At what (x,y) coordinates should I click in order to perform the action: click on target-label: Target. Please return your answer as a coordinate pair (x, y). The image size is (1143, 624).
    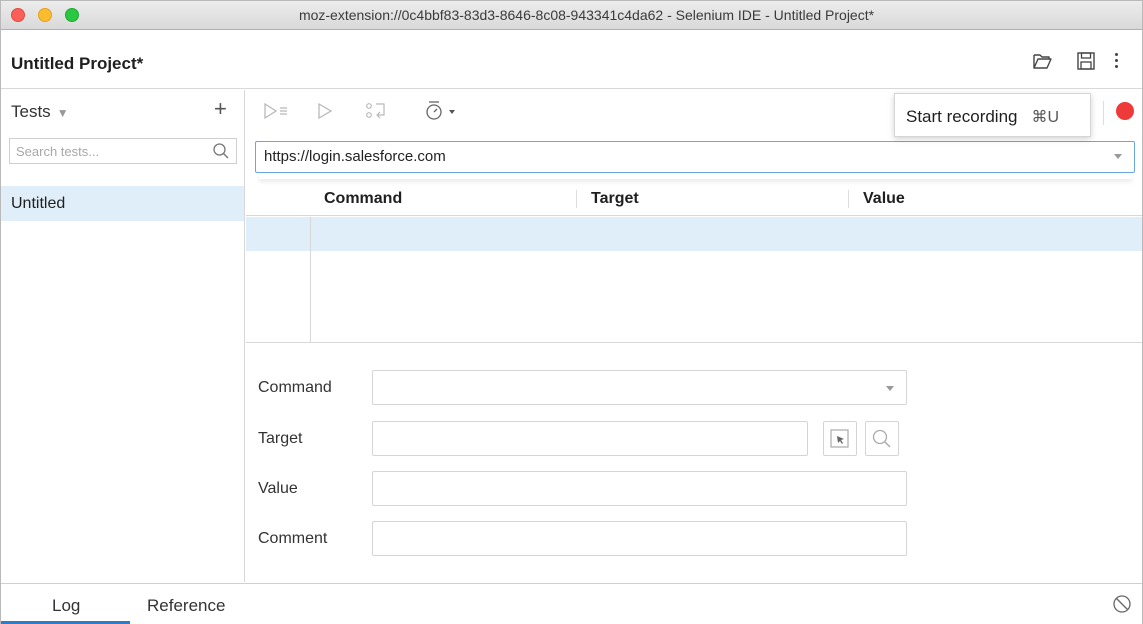
    Looking at the image, I should click on (280, 438).